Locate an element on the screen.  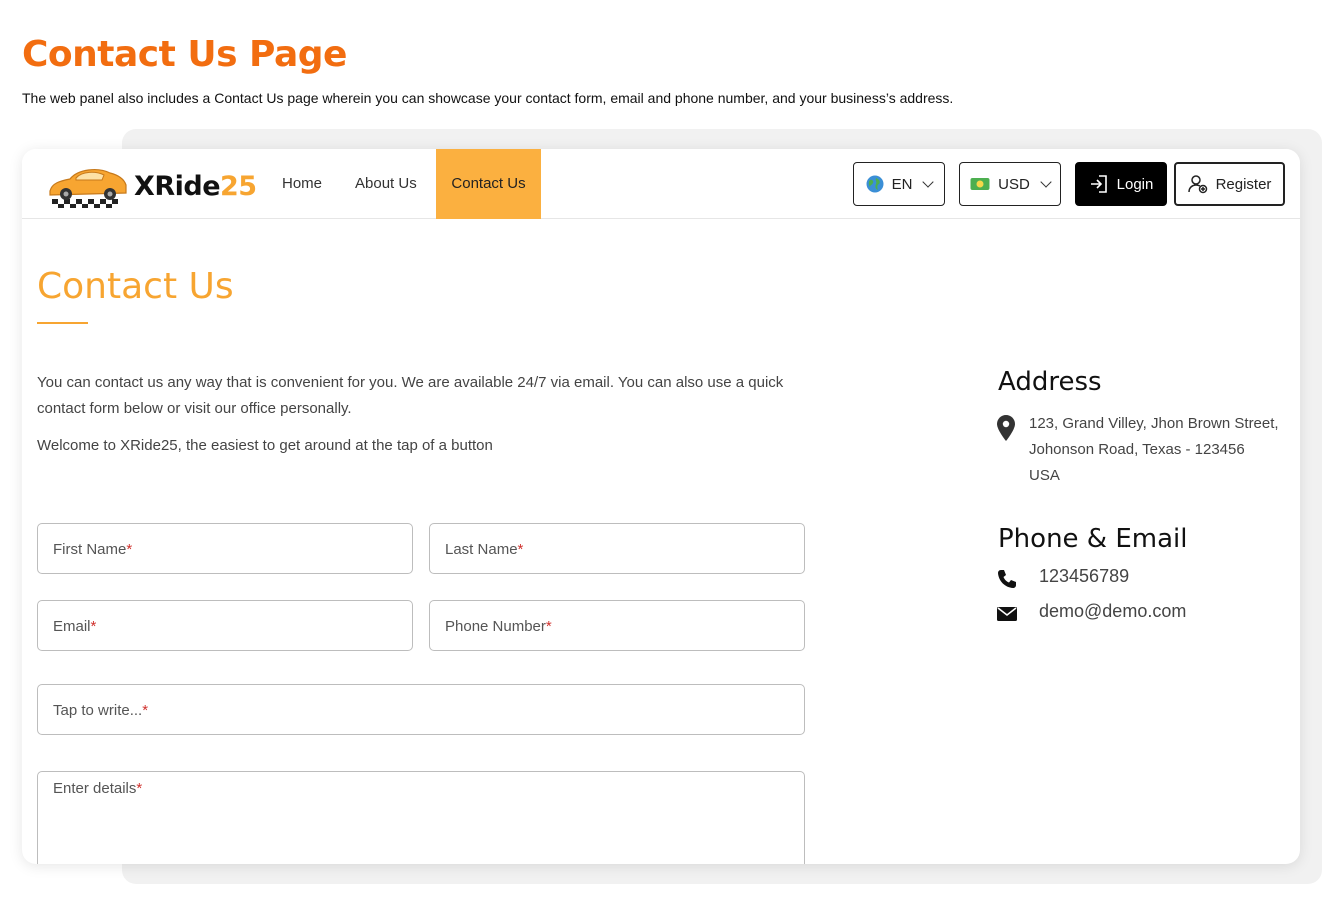
user-add-icon is located at coordinates (1197, 184).